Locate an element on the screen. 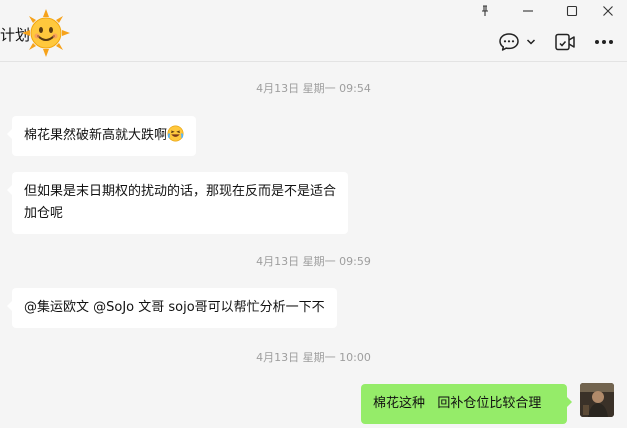 This screenshot has width=627, height=428. pin-button is located at coordinates (485, 11).